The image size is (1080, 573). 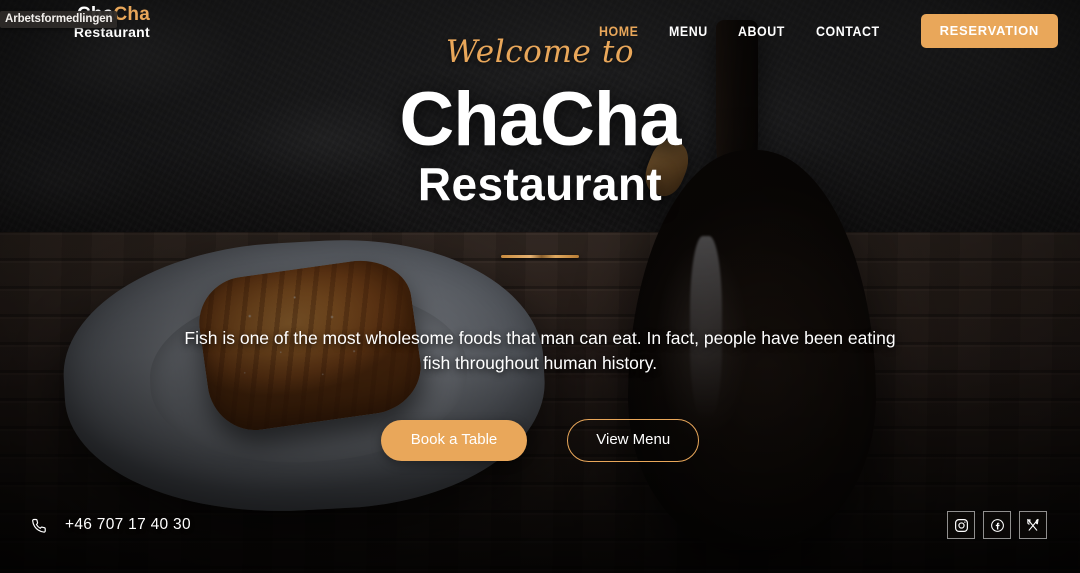 What do you see at coordinates (633, 440) in the screenshot?
I see `view-menu-button: View Menu` at bounding box center [633, 440].